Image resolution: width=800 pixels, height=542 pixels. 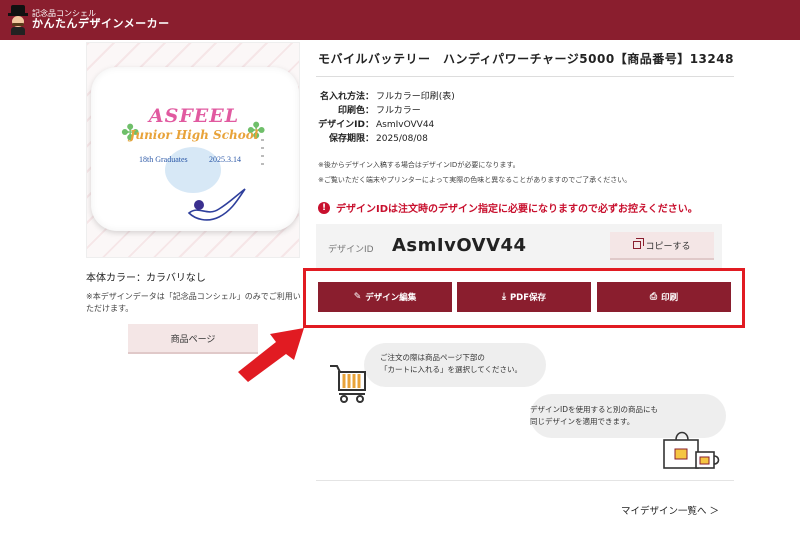 I want to click on warning-text: デザインIDは注文時のデザイン指定に必要になりますので必ずお控えください。, so click(x=517, y=209).